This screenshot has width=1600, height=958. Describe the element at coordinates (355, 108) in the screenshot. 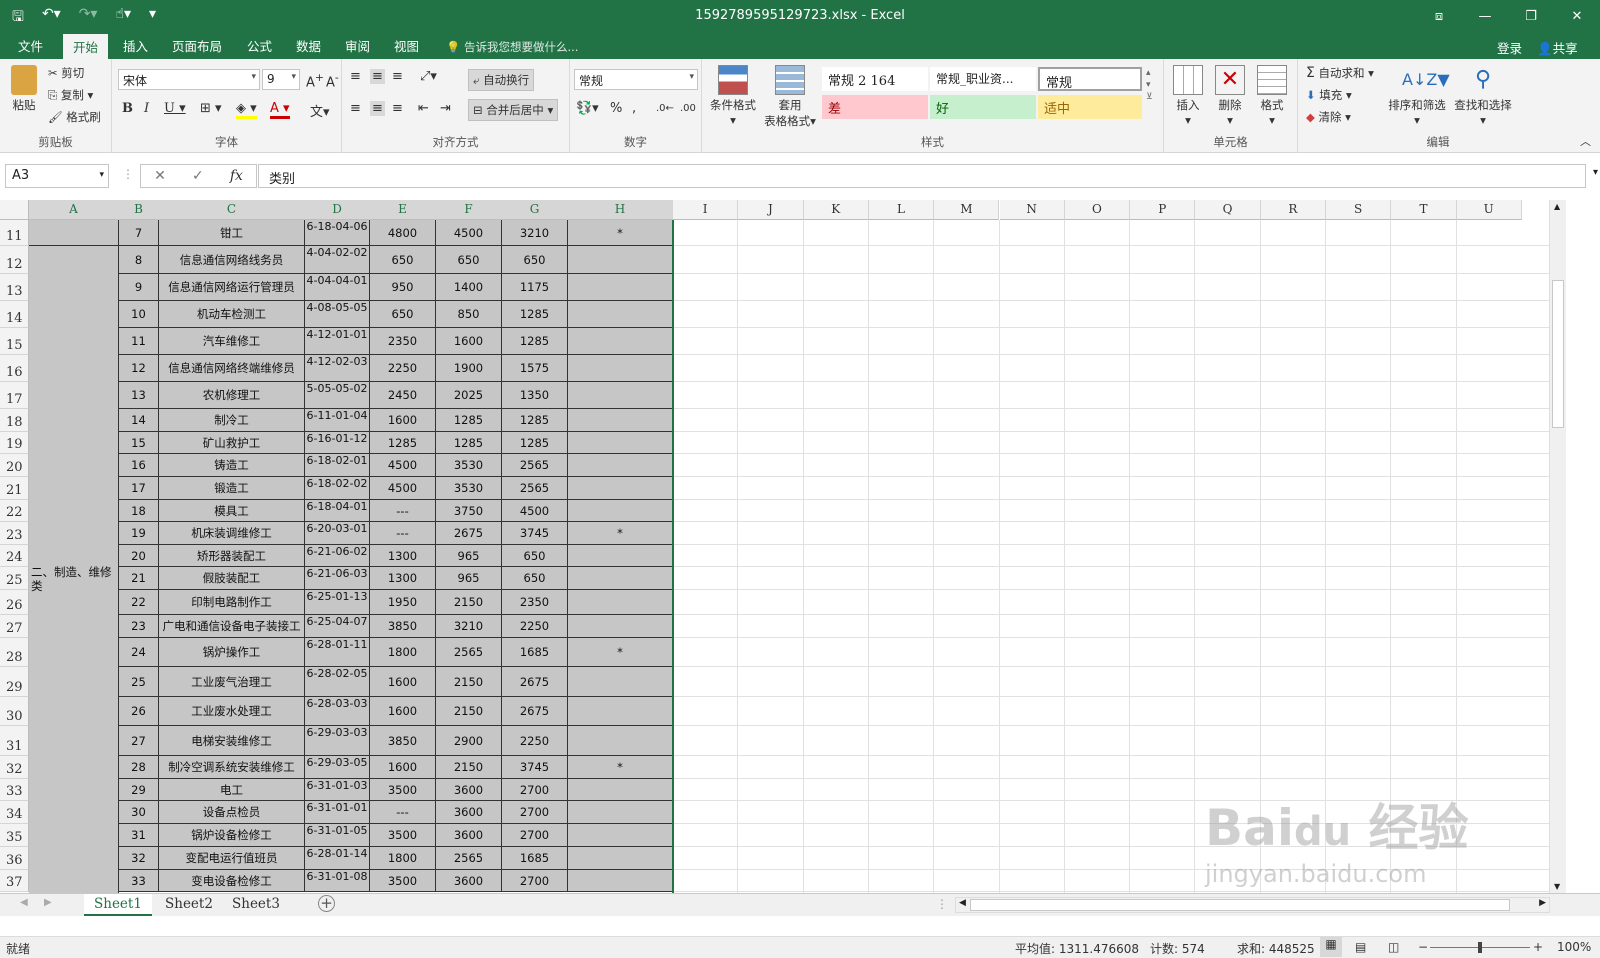

I see `align-left-icon: ≡` at that location.